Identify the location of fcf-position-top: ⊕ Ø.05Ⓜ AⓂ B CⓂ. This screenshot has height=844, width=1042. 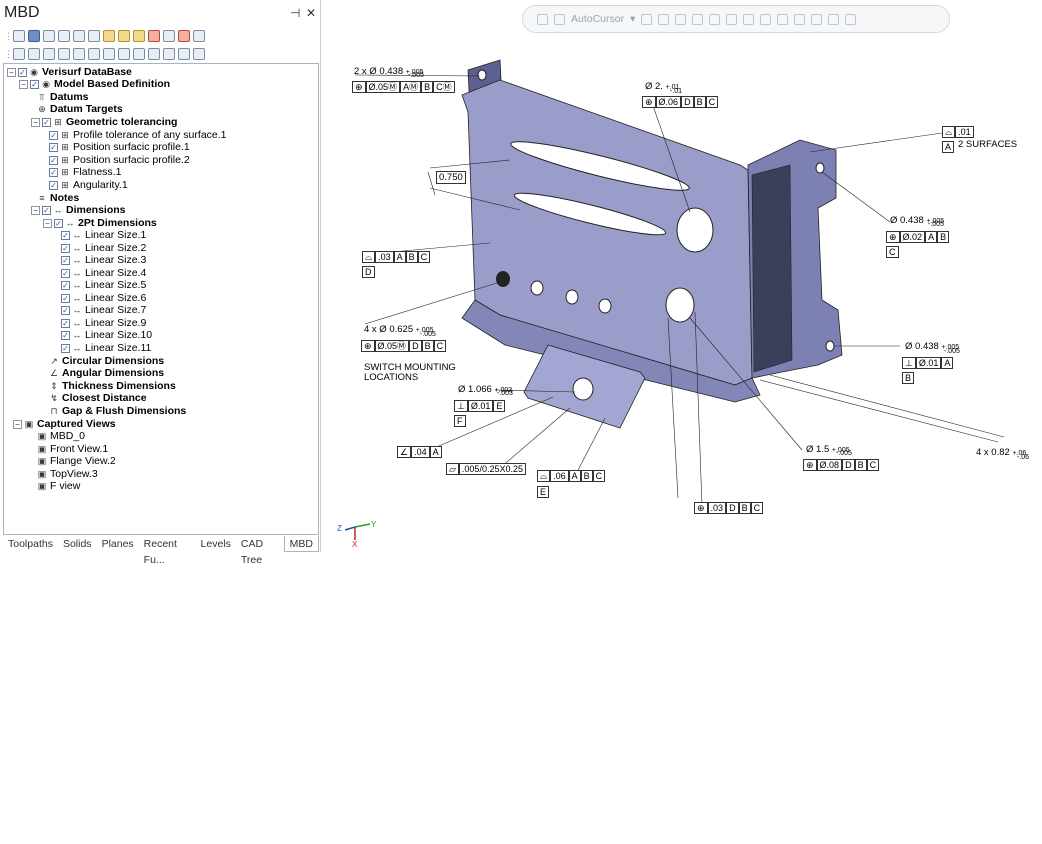
(403, 87).